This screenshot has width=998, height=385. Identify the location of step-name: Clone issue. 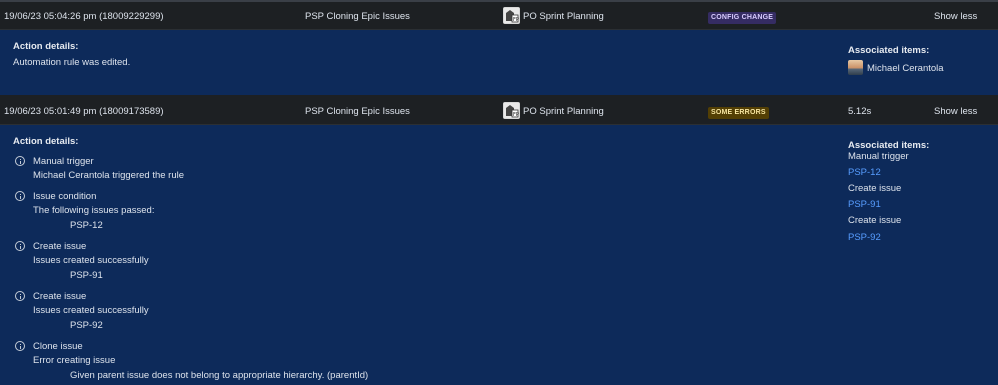
(58, 346).